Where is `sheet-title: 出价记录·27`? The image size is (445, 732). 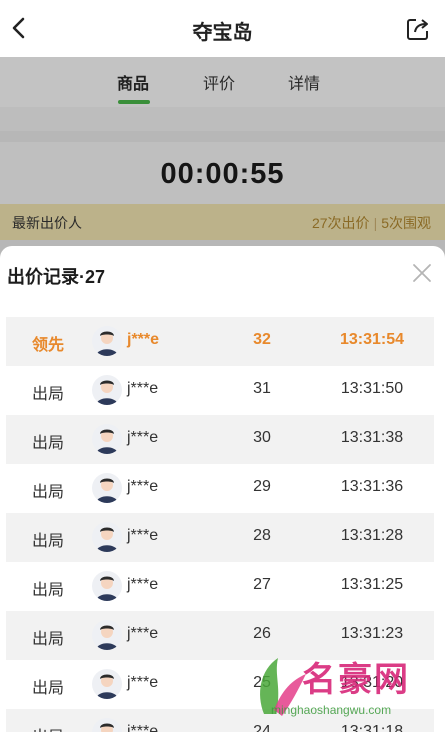
sheet-title: 出价记录·27 is located at coordinates (56, 277).